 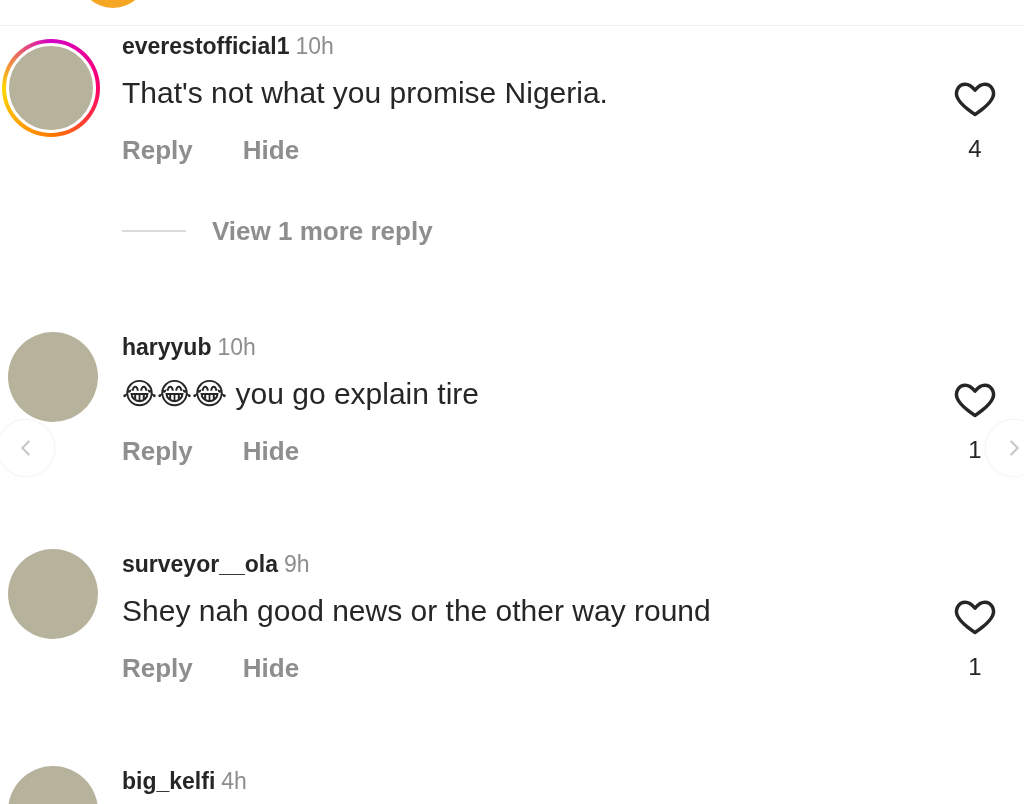 I want to click on comment-time: 9h, so click(x=297, y=564).